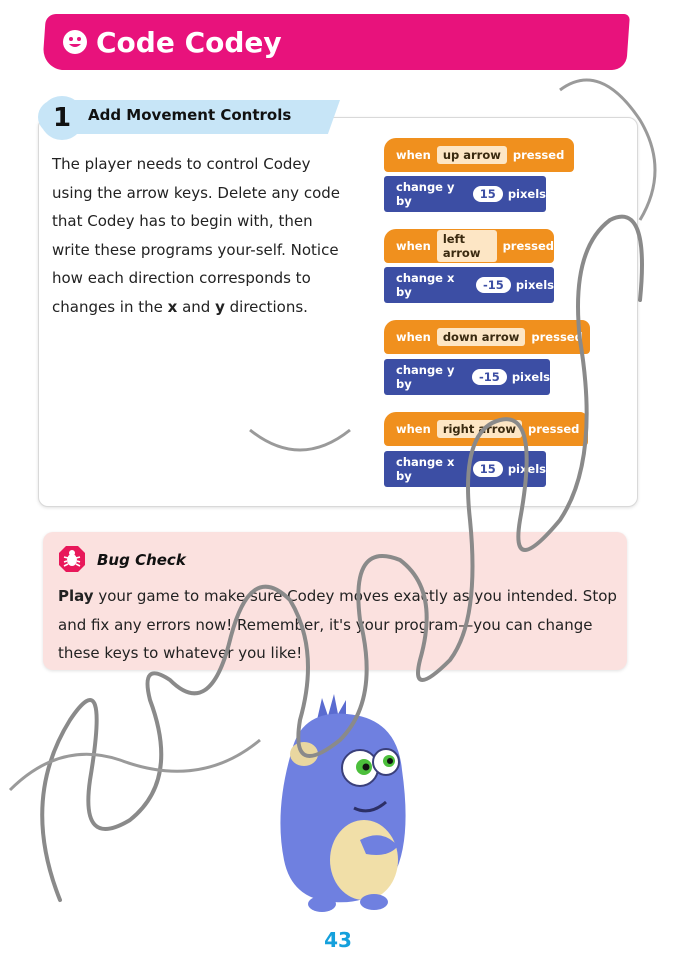  Describe the element at coordinates (189, 42) in the screenshot. I see `page-title: Code Codey` at that location.